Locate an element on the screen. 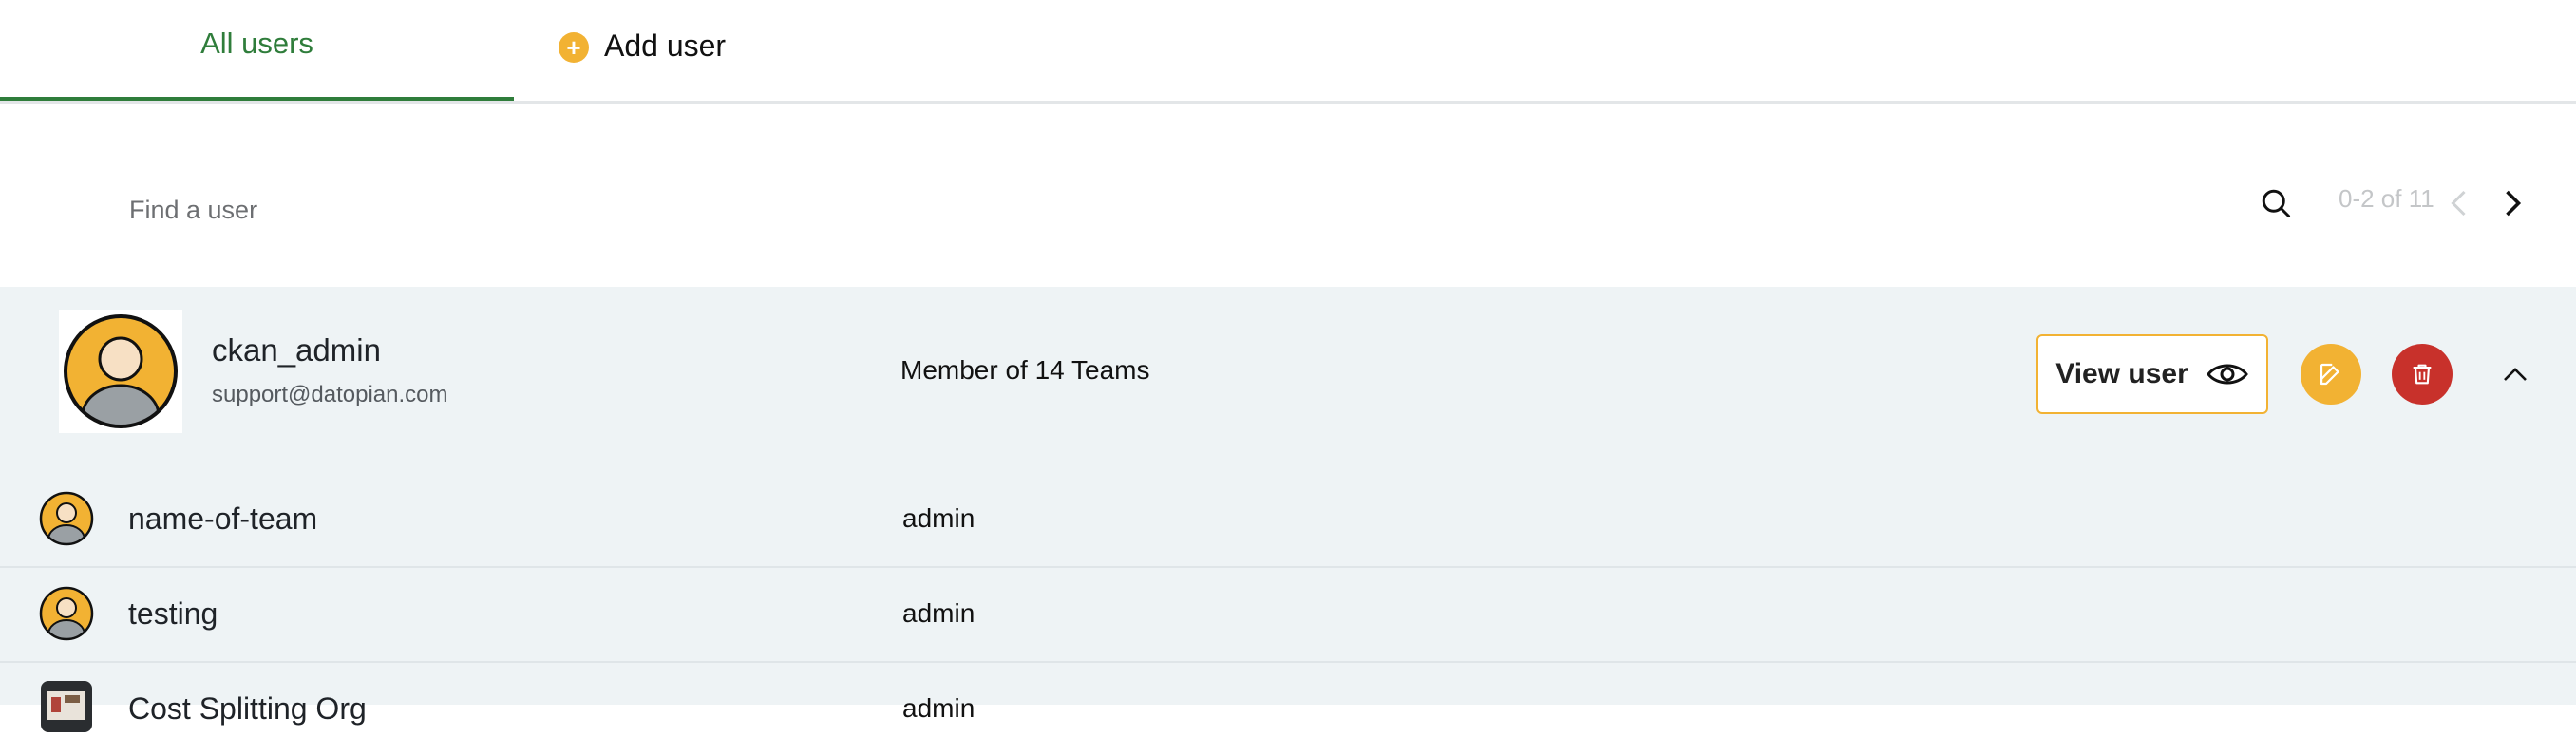 The height and width of the screenshot is (756, 2576). avatar is located at coordinates (120, 372).